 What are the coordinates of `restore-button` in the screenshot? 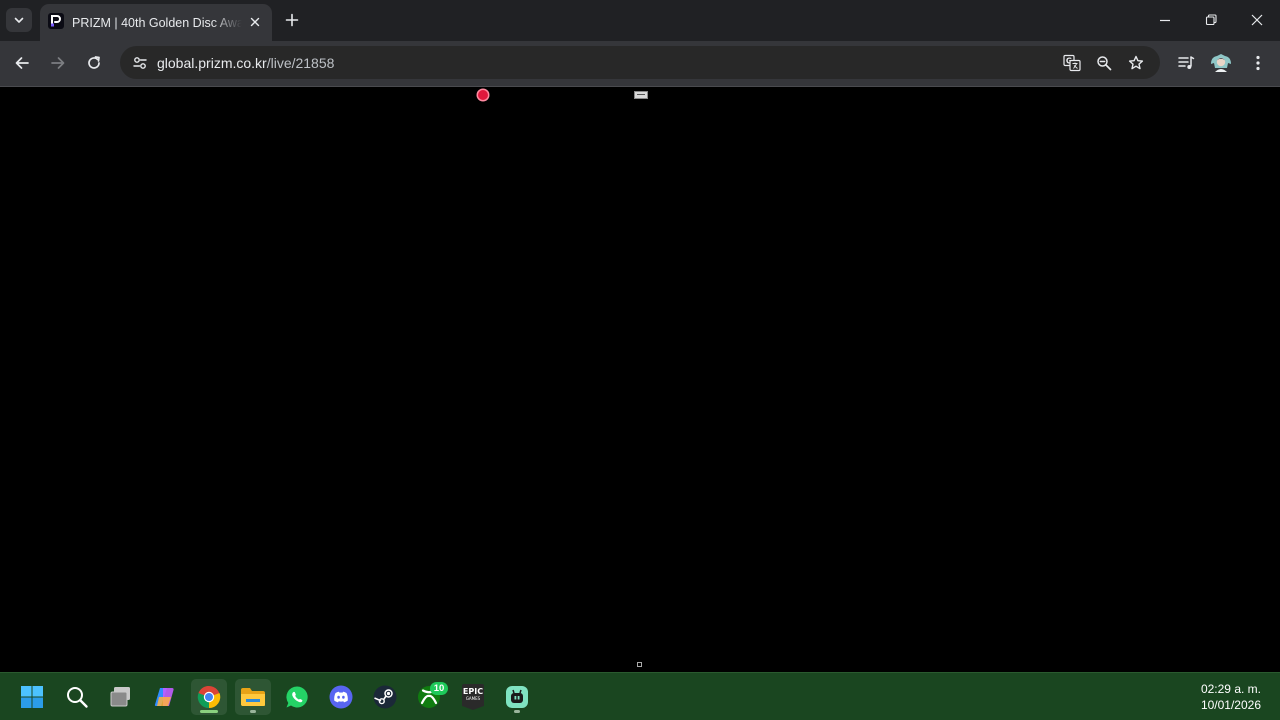 It's located at (1211, 20).